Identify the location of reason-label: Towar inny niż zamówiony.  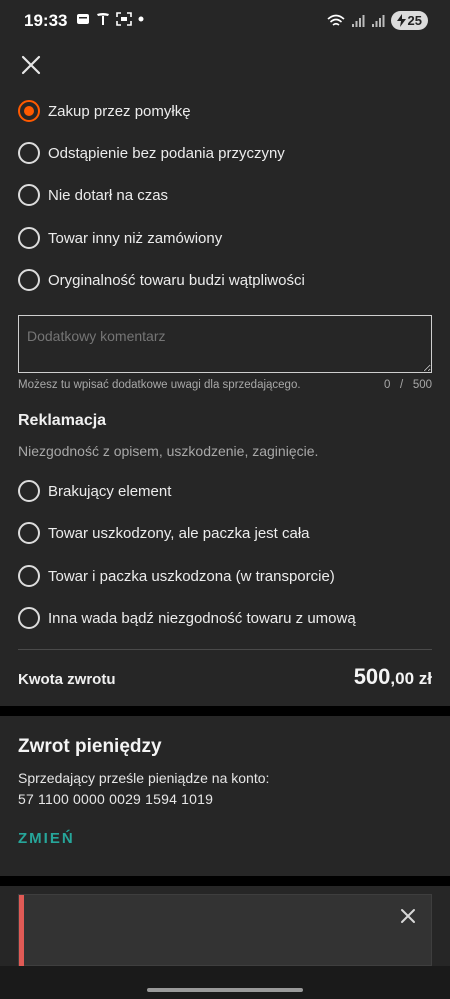
(135, 238).